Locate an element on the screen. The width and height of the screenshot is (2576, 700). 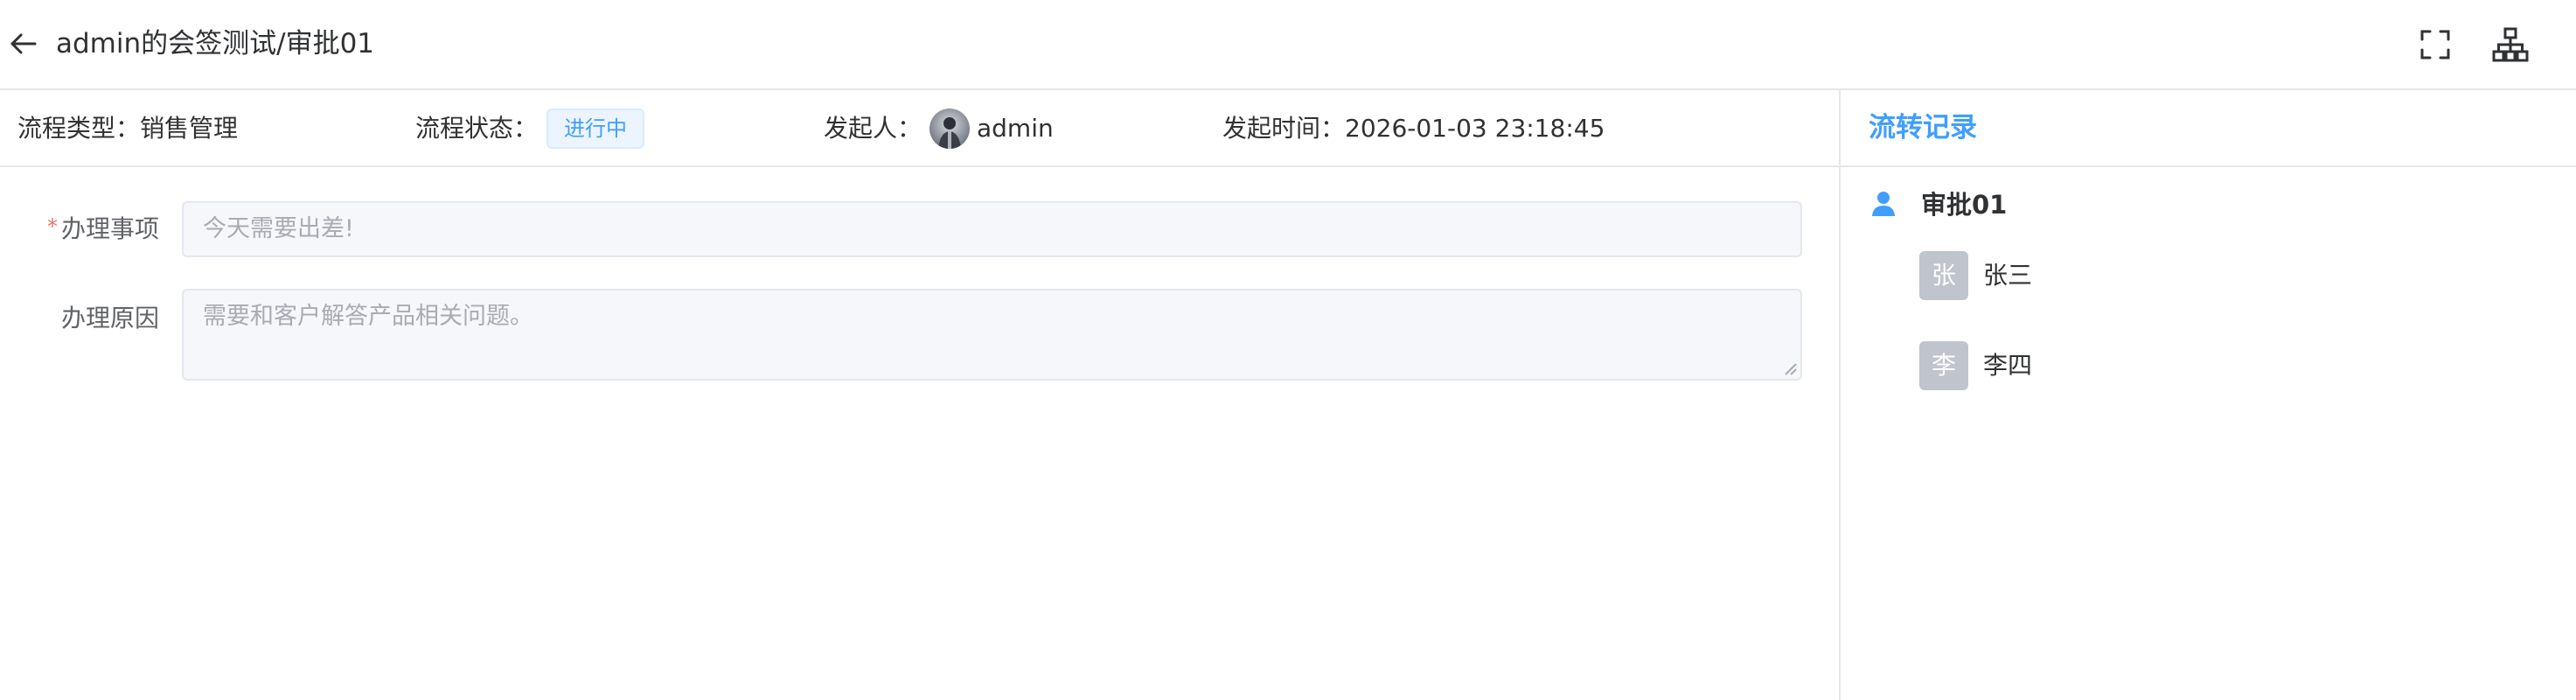
back-button is located at coordinates (22, 43).